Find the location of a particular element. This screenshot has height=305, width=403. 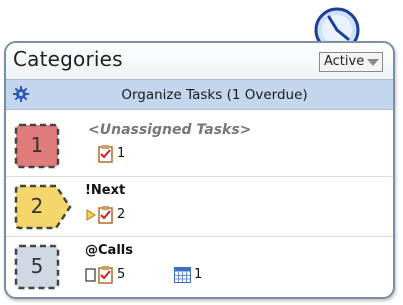

badge-number: 2 is located at coordinates (37, 206).